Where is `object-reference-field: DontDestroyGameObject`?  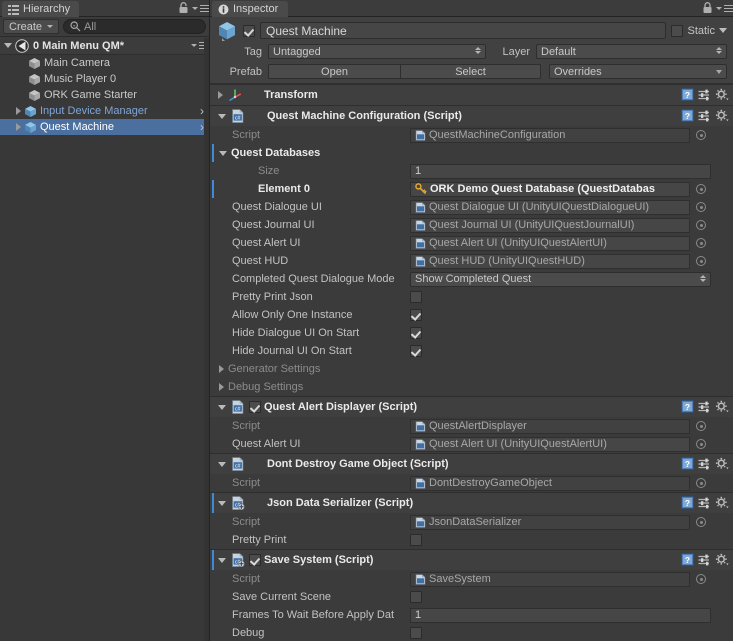 object-reference-field: DontDestroyGameObject is located at coordinates (550, 483).